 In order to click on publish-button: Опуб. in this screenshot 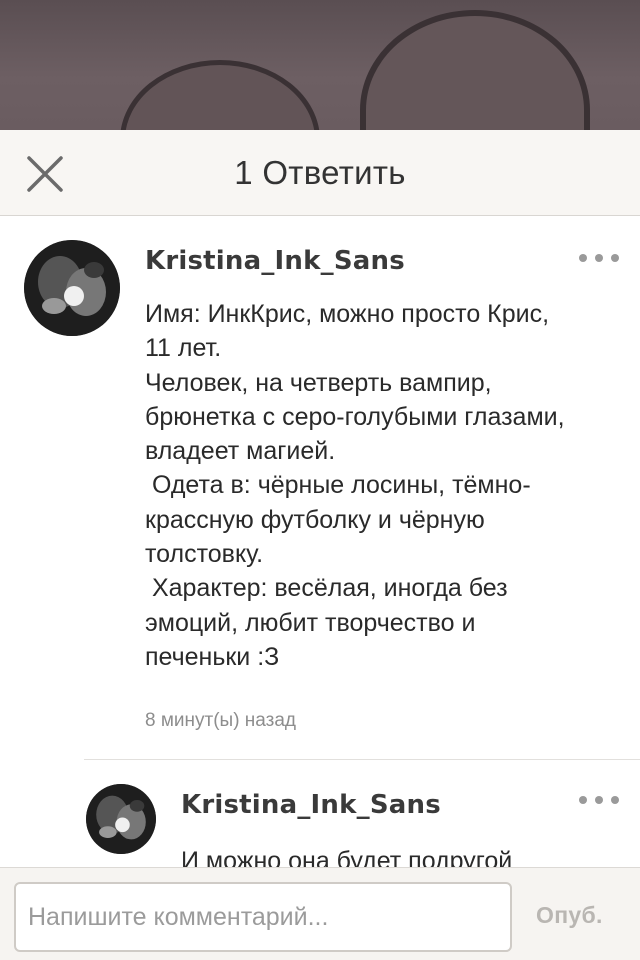, I will do `click(569, 915)`.